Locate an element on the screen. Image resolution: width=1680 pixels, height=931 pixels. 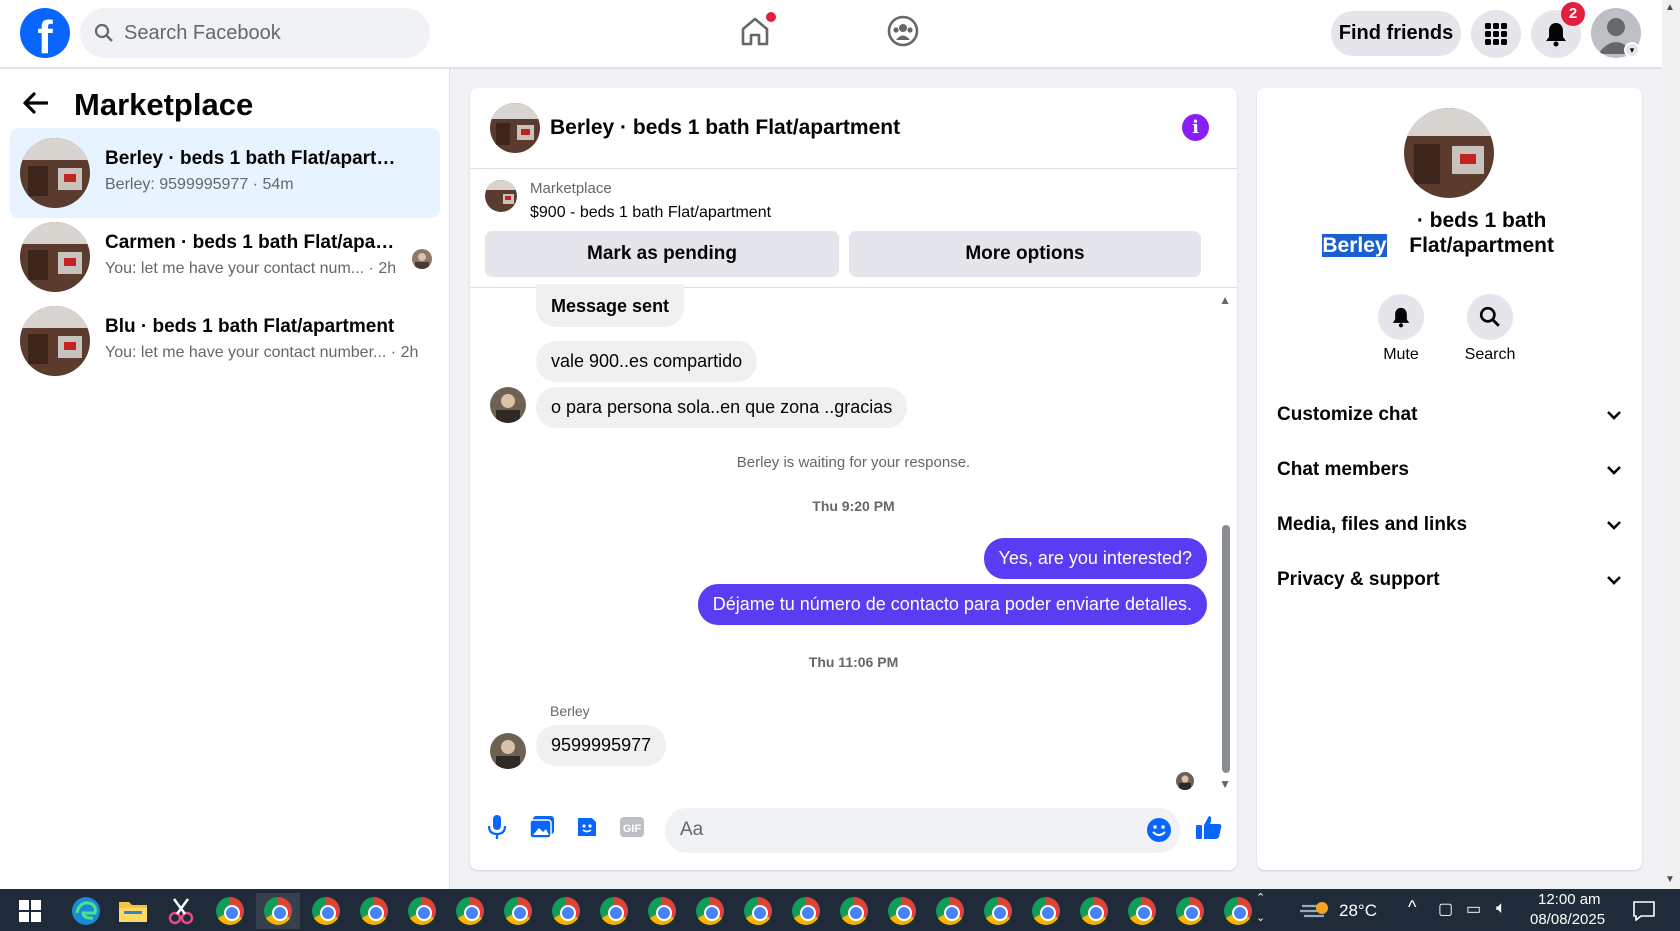
snipping-tool-icon is located at coordinates (181, 911).